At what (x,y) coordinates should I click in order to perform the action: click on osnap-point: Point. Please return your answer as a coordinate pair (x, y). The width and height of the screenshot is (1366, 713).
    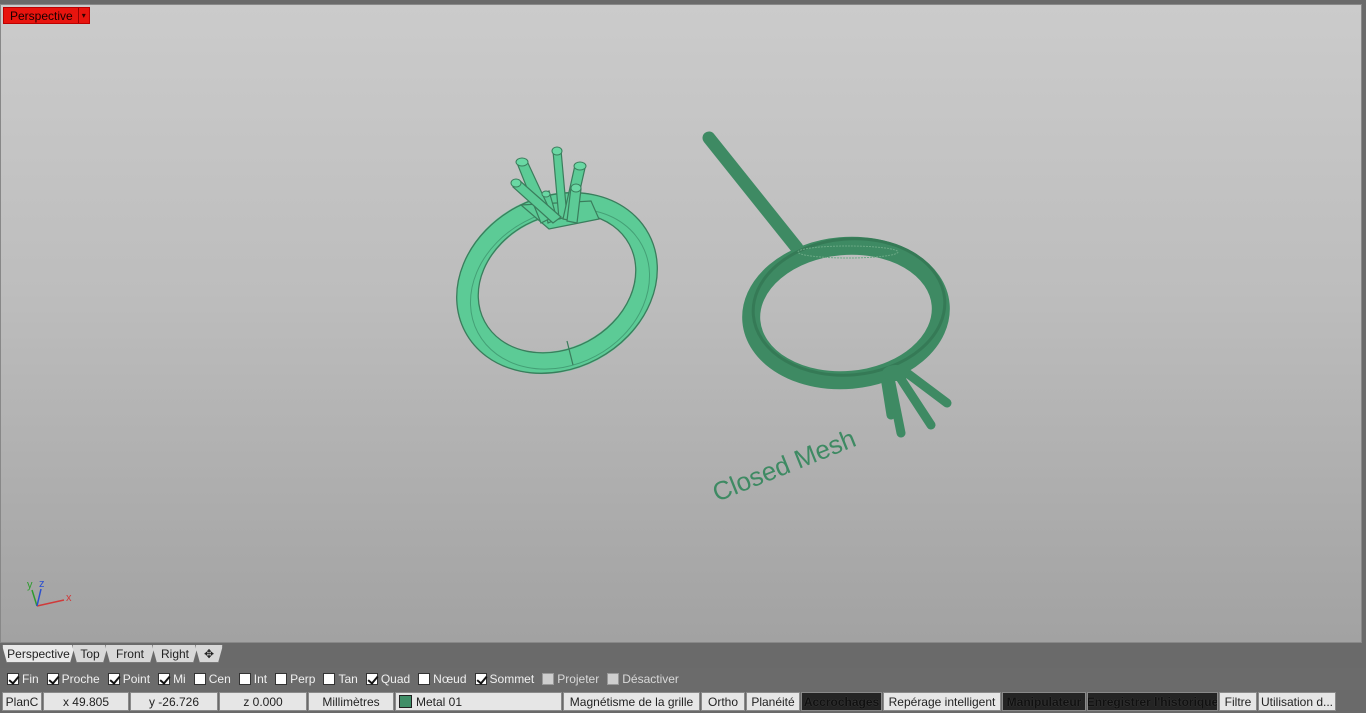
    Looking at the image, I should click on (128, 679).